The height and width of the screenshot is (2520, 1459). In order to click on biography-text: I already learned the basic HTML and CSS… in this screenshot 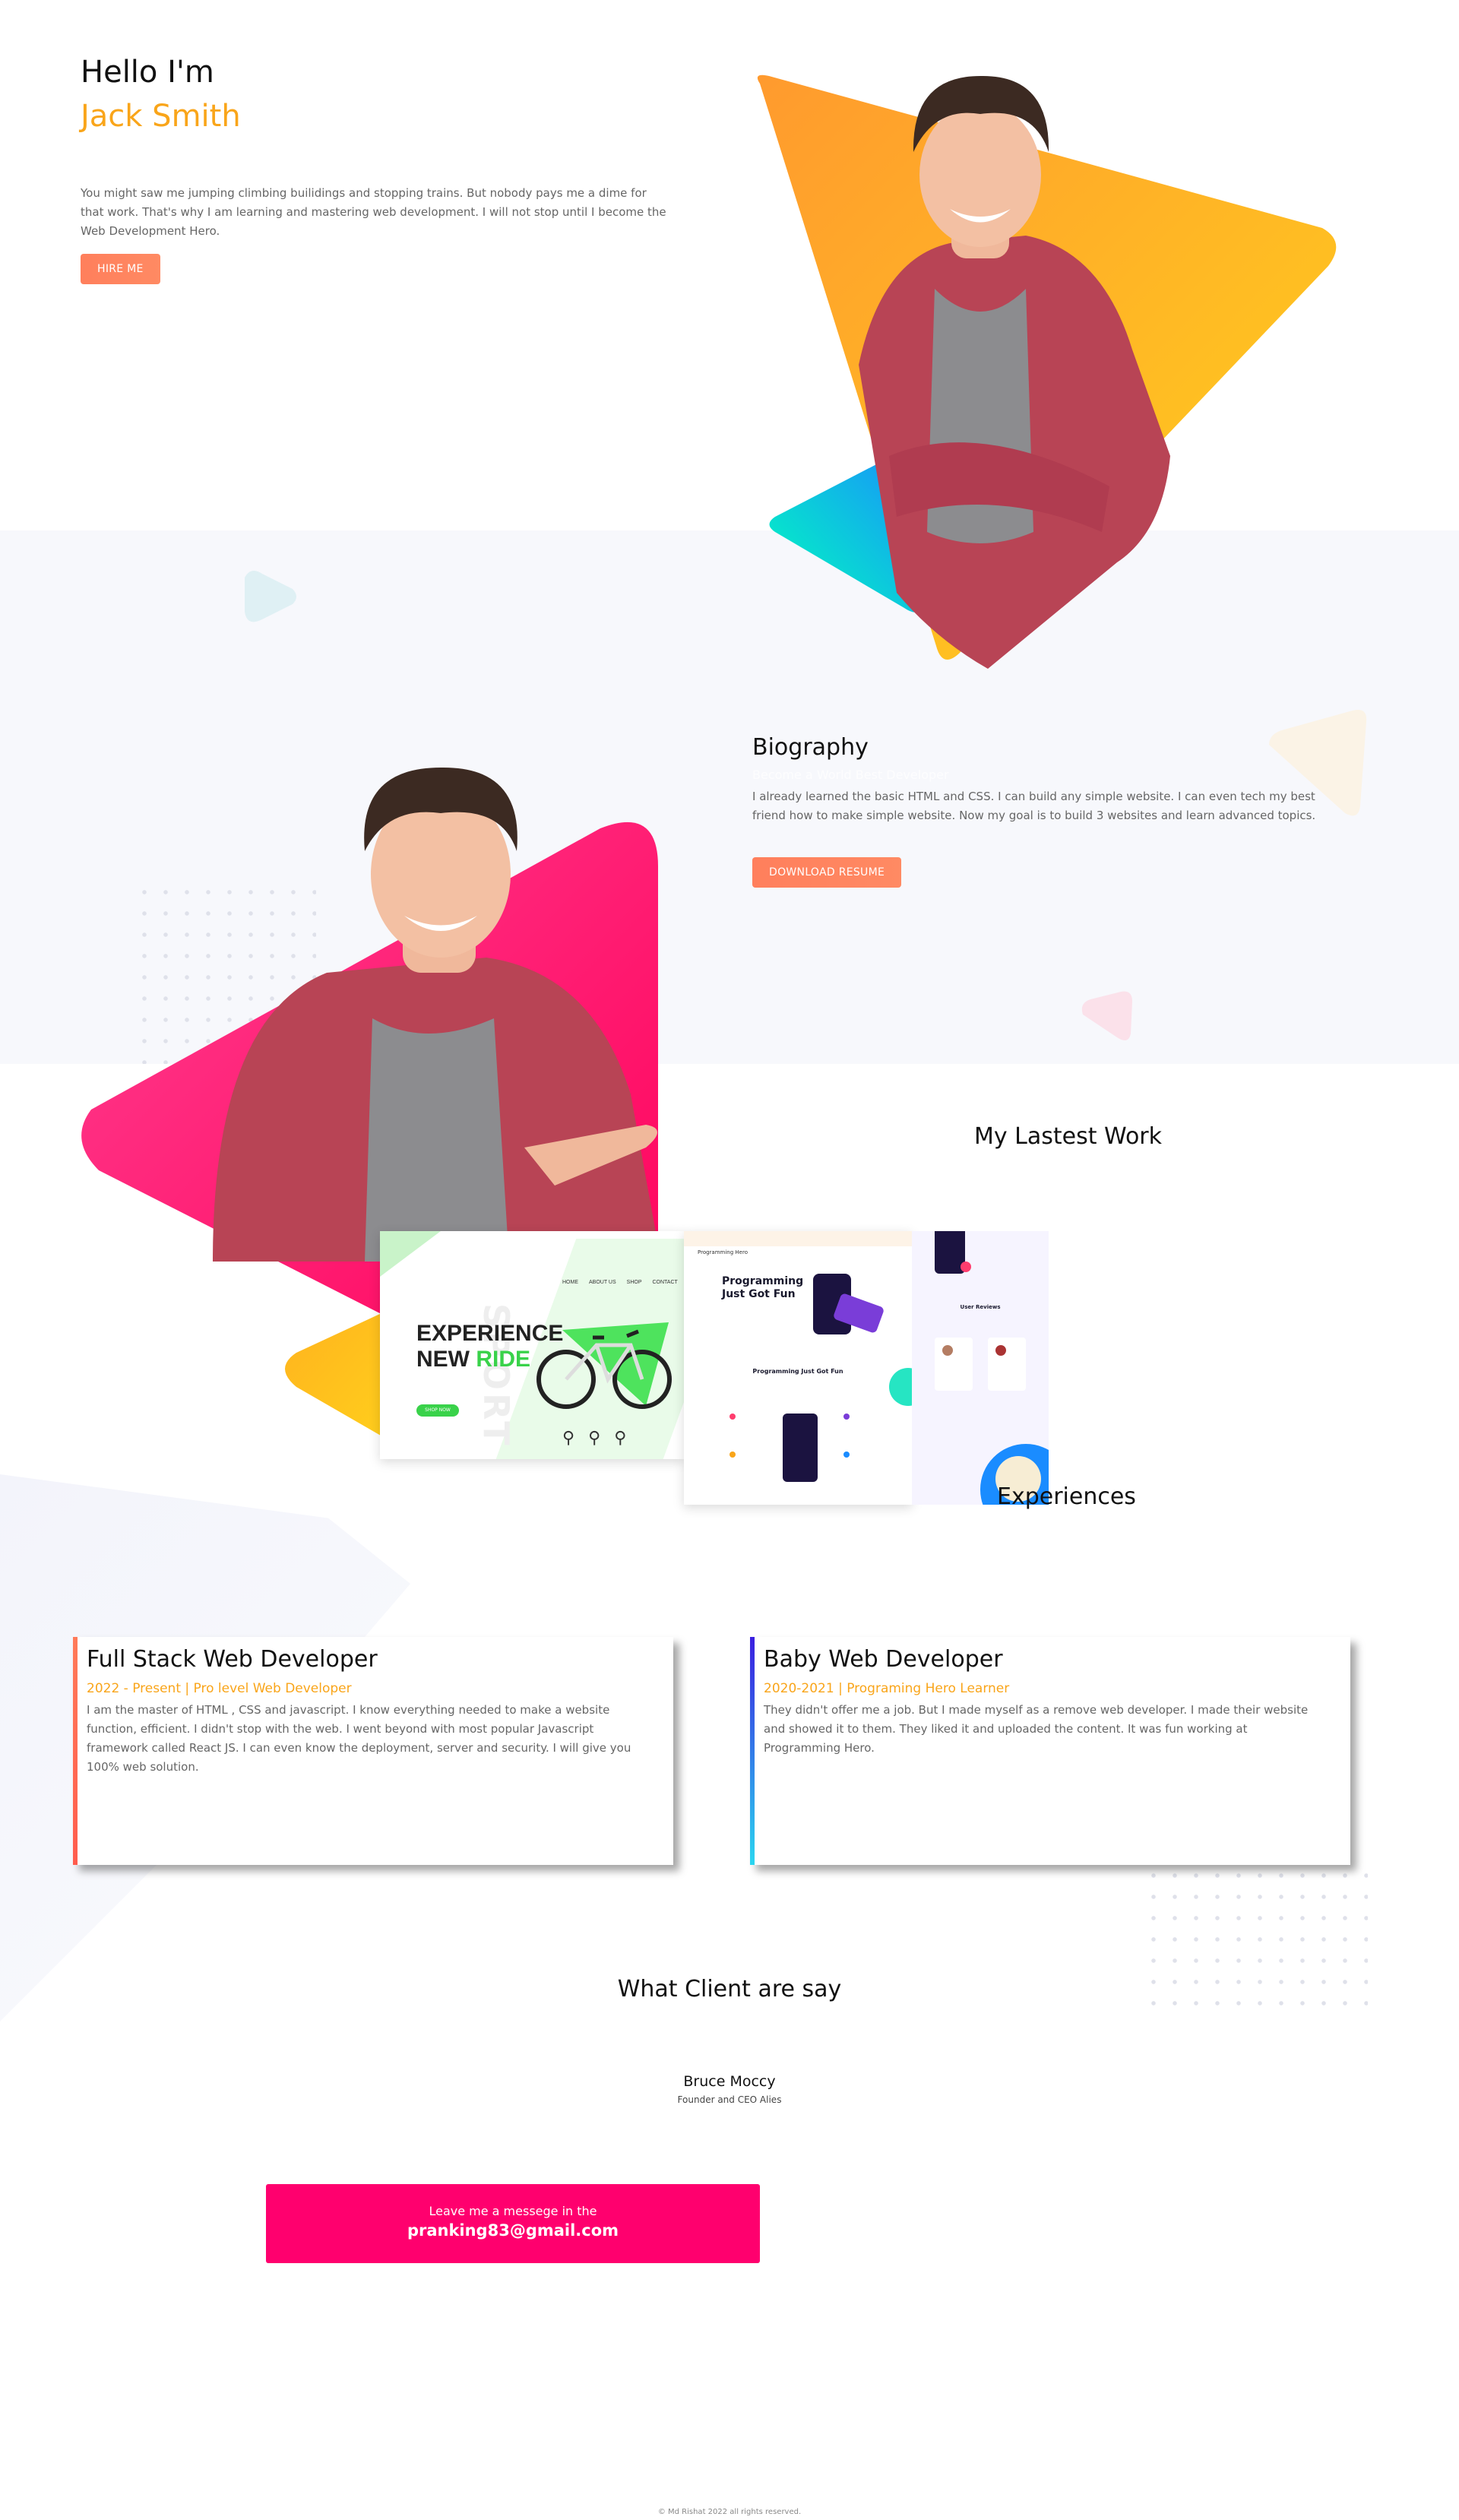, I will do `click(1034, 806)`.